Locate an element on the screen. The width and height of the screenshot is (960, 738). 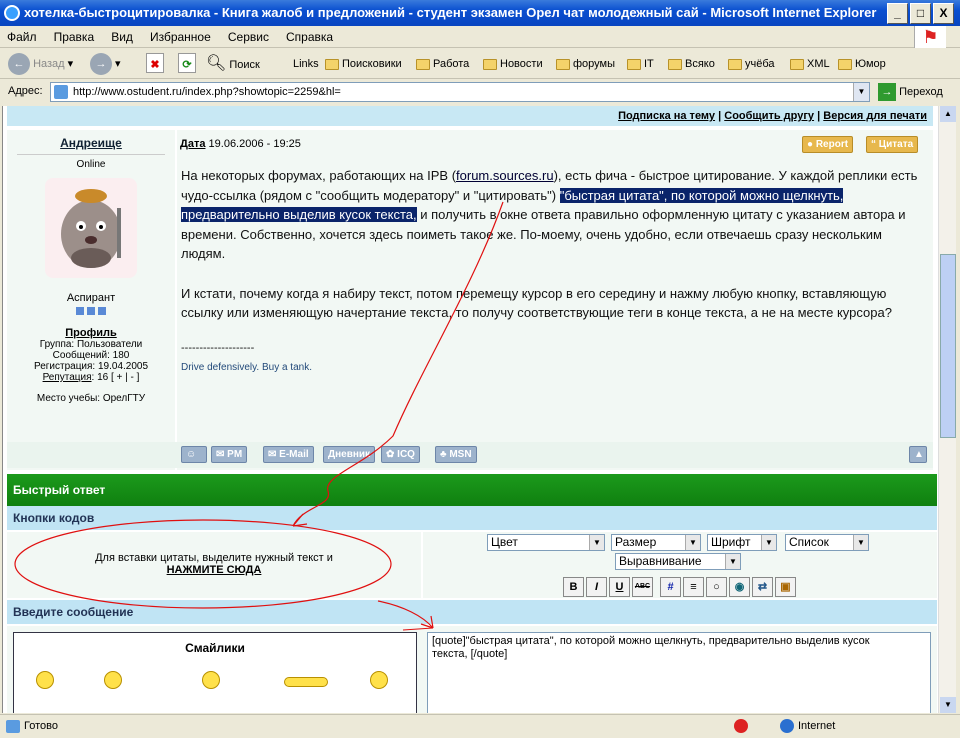
menu-edit: Правка is located at coordinates (74, 37).